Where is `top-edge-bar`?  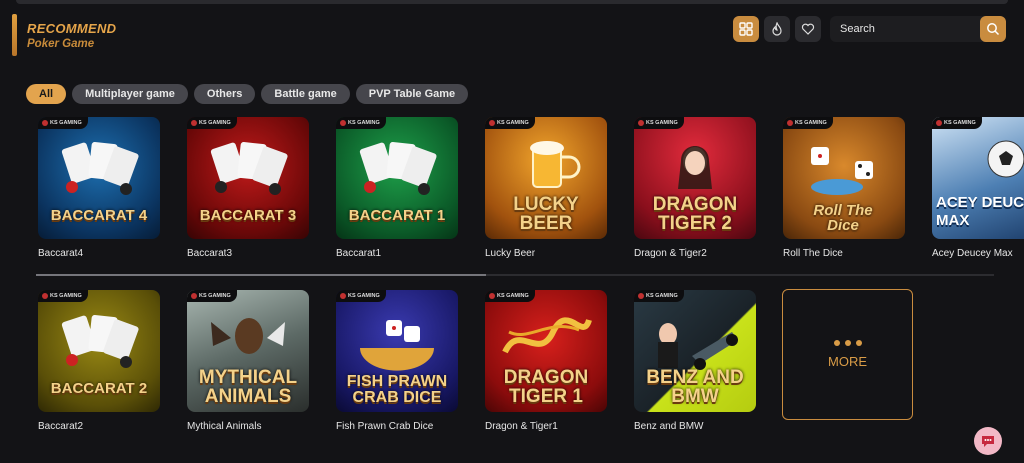
top-edge-bar is located at coordinates (512, 2).